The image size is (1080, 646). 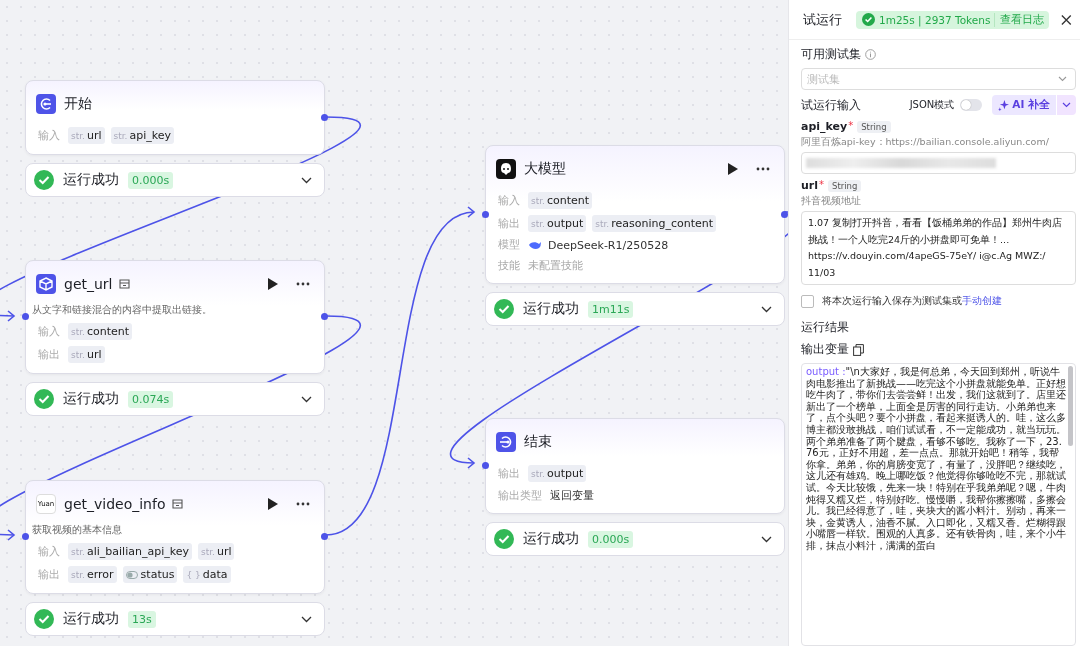 What do you see at coordinates (825, 327) in the screenshot?
I see `section-label: 运行结果` at bounding box center [825, 327].